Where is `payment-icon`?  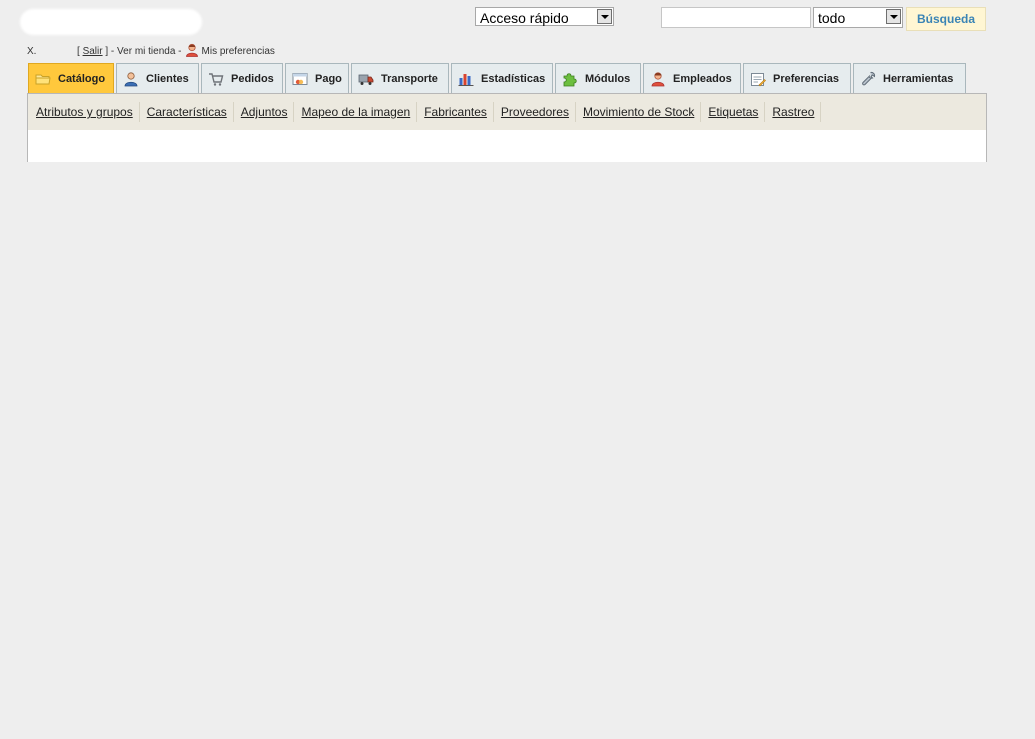 payment-icon is located at coordinates (300, 79).